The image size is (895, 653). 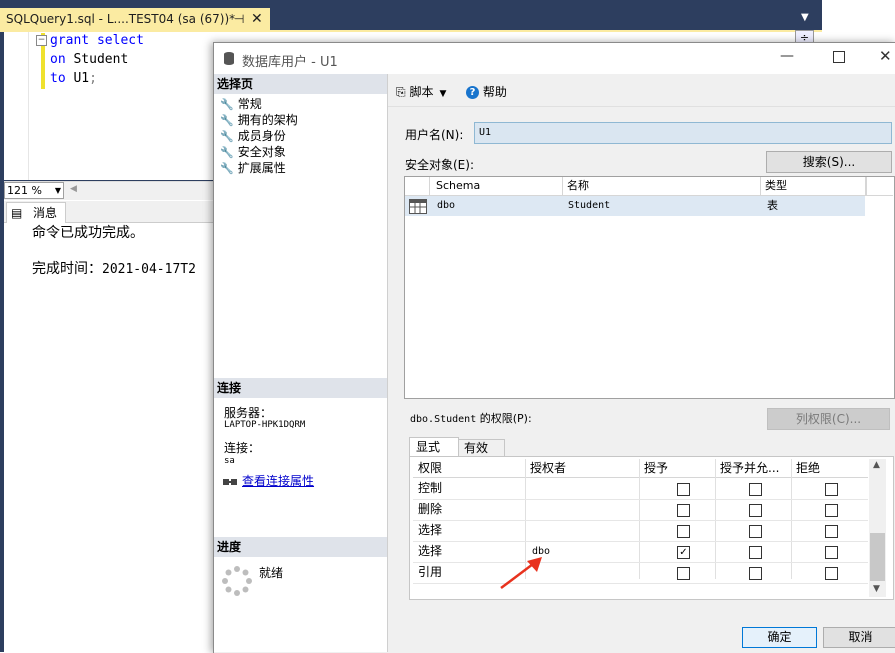 What do you see at coordinates (88, 233) in the screenshot?
I see `message-success: 命令已成功完成。` at bounding box center [88, 233].